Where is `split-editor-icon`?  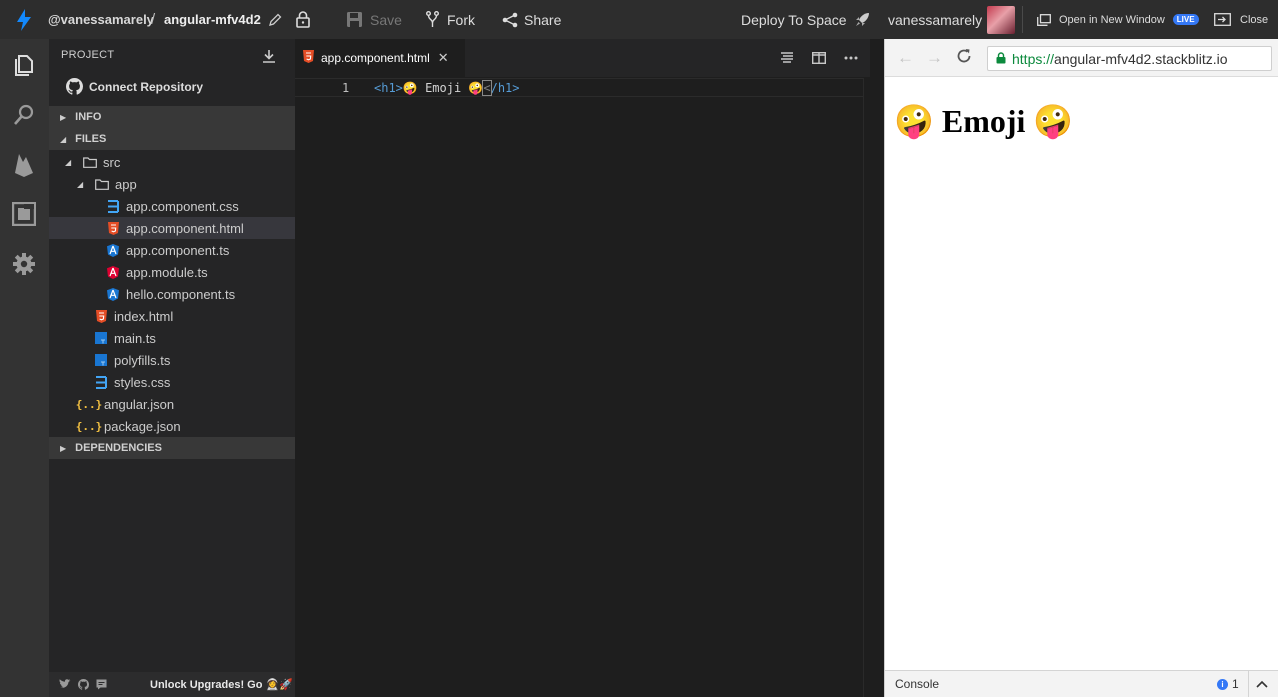
split-editor-icon is located at coordinates (819, 58).